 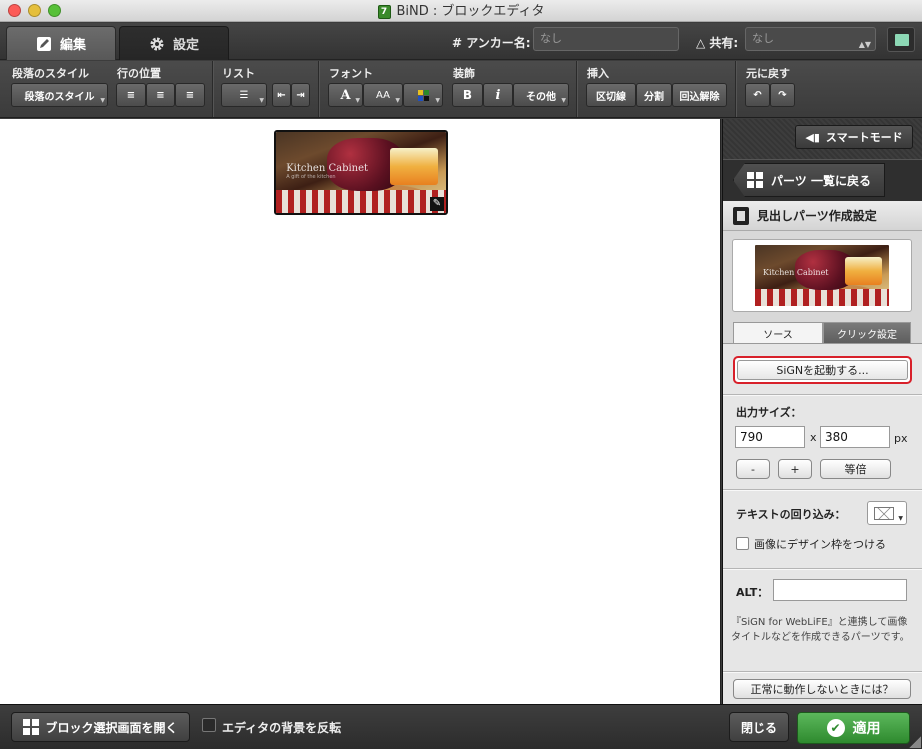 I want to click on paragraph-style-select: 段落のスタイル ▼, so click(x=59, y=95).